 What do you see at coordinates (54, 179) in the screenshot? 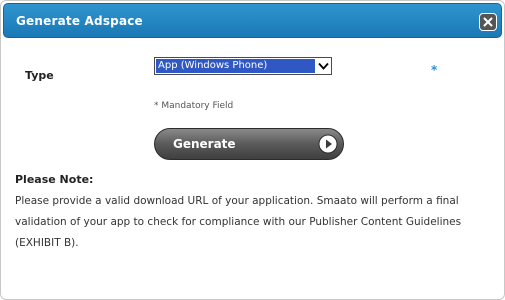
I see `note-heading: Please Note:` at bounding box center [54, 179].